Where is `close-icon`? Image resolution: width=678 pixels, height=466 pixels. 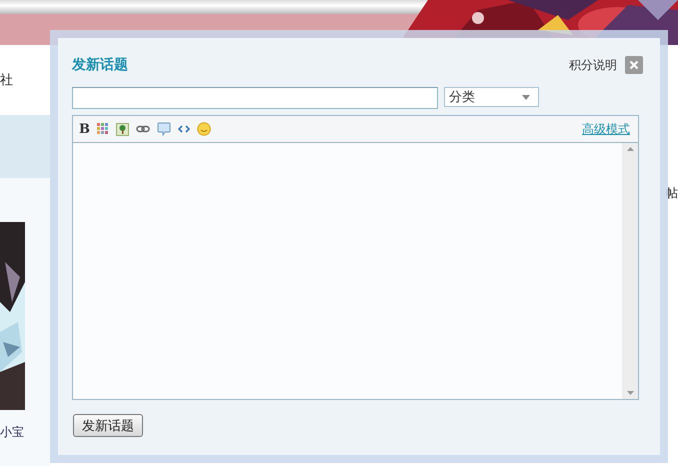 close-icon is located at coordinates (634, 65).